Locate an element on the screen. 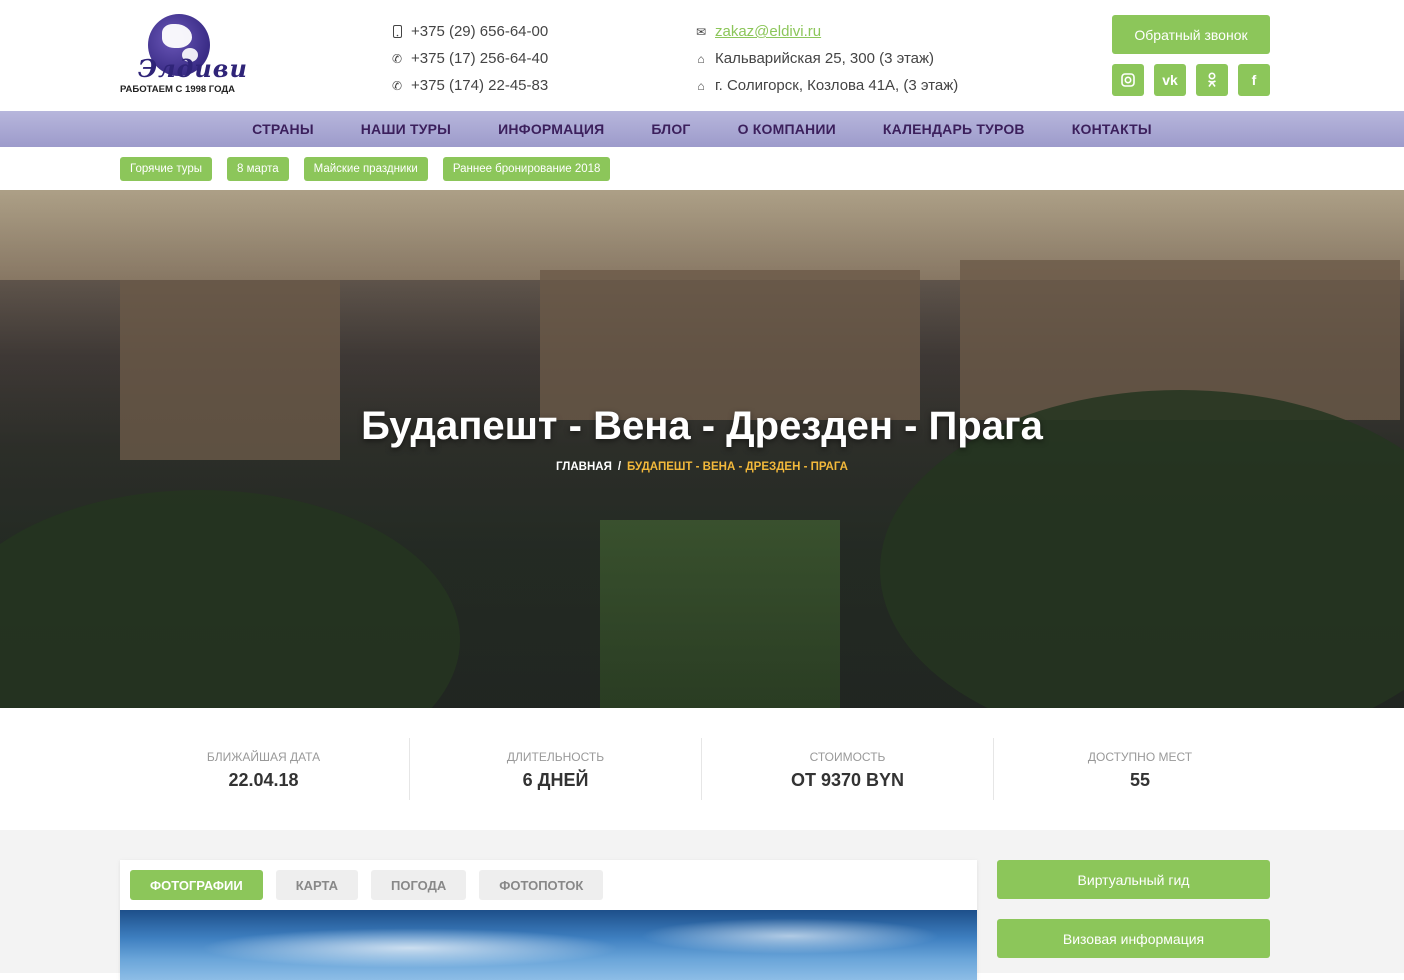 The height and width of the screenshot is (980, 1404). envelope-icon: ✉ is located at coordinates (701, 31).